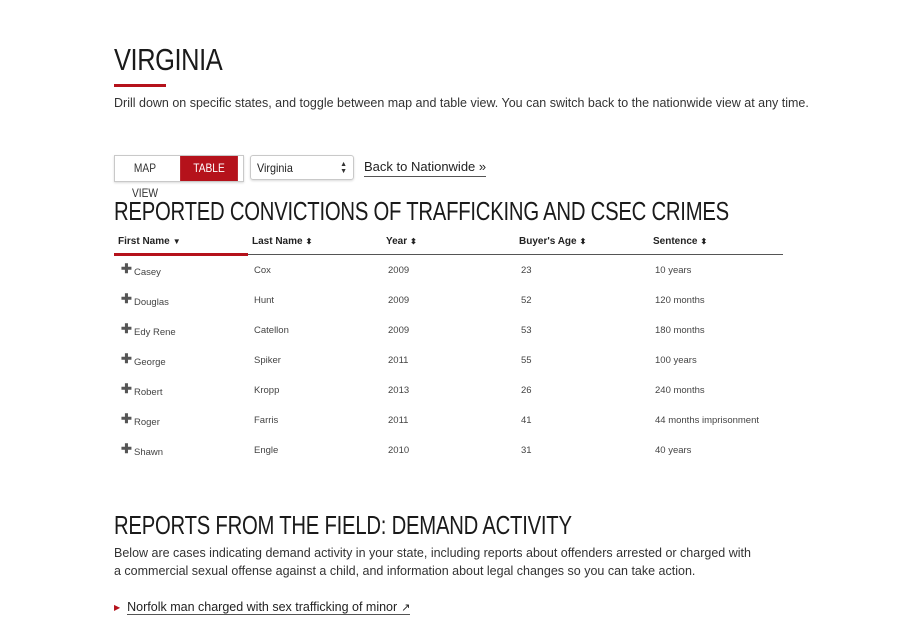  Describe the element at coordinates (148, 392) in the screenshot. I see `cell-first-name: Robert` at that location.